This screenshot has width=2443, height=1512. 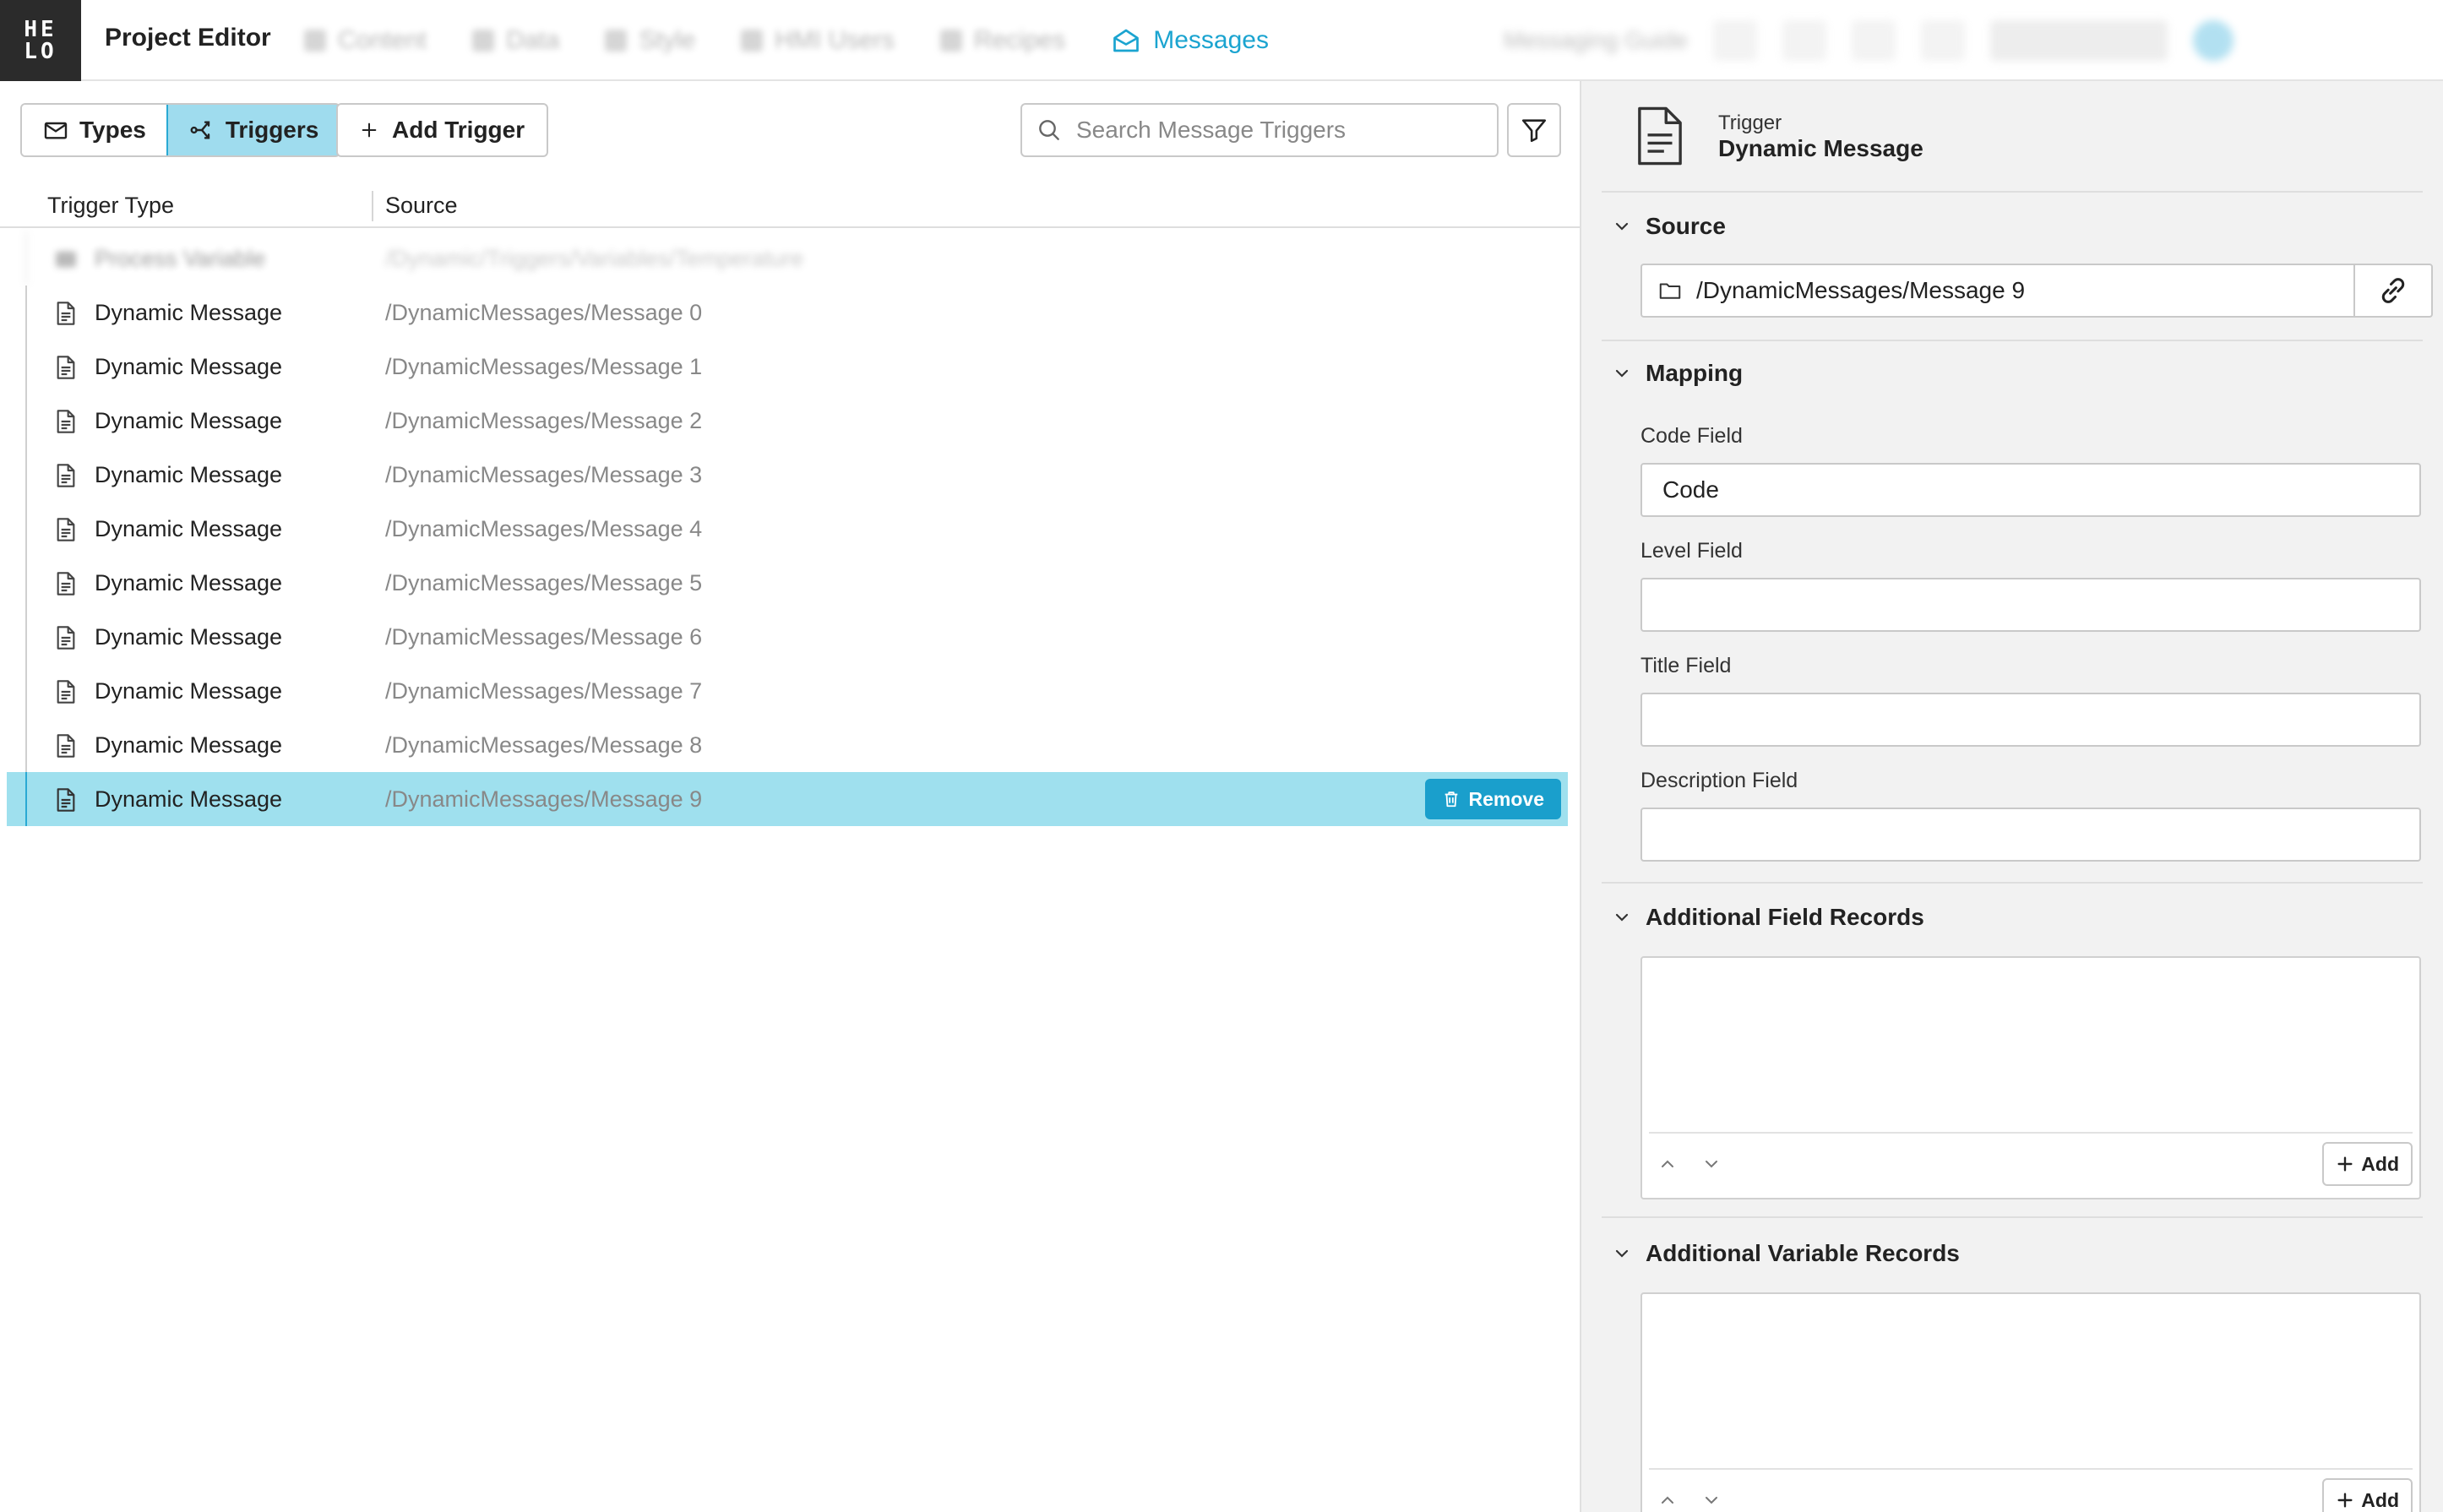 I want to click on column-header-source: Source, so click(x=422, y=206).